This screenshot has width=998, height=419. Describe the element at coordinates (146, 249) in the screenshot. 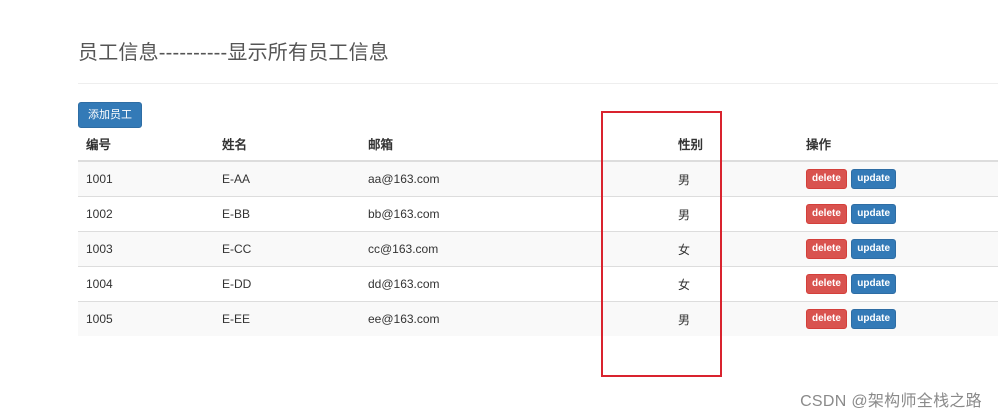

I see `cell-id: 1003` at that location.